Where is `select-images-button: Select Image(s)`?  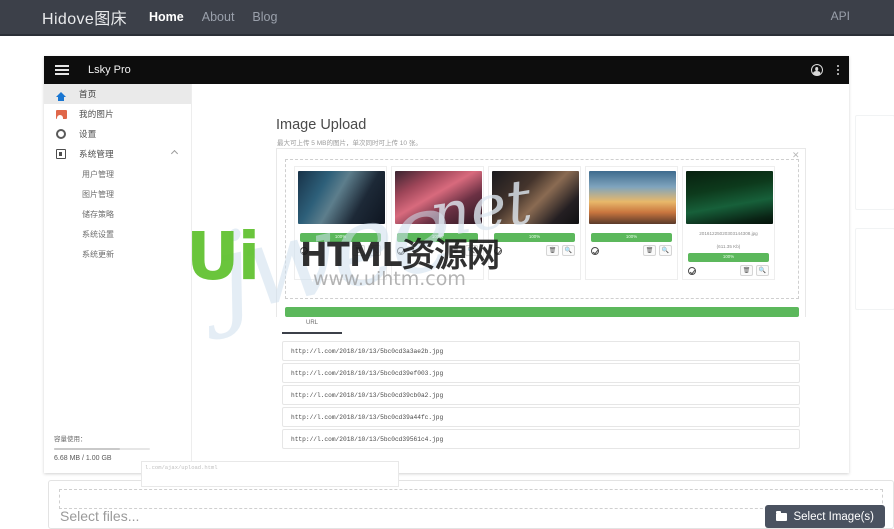
select-images-button: Select Image(s) is located at coordinates (825, 516).